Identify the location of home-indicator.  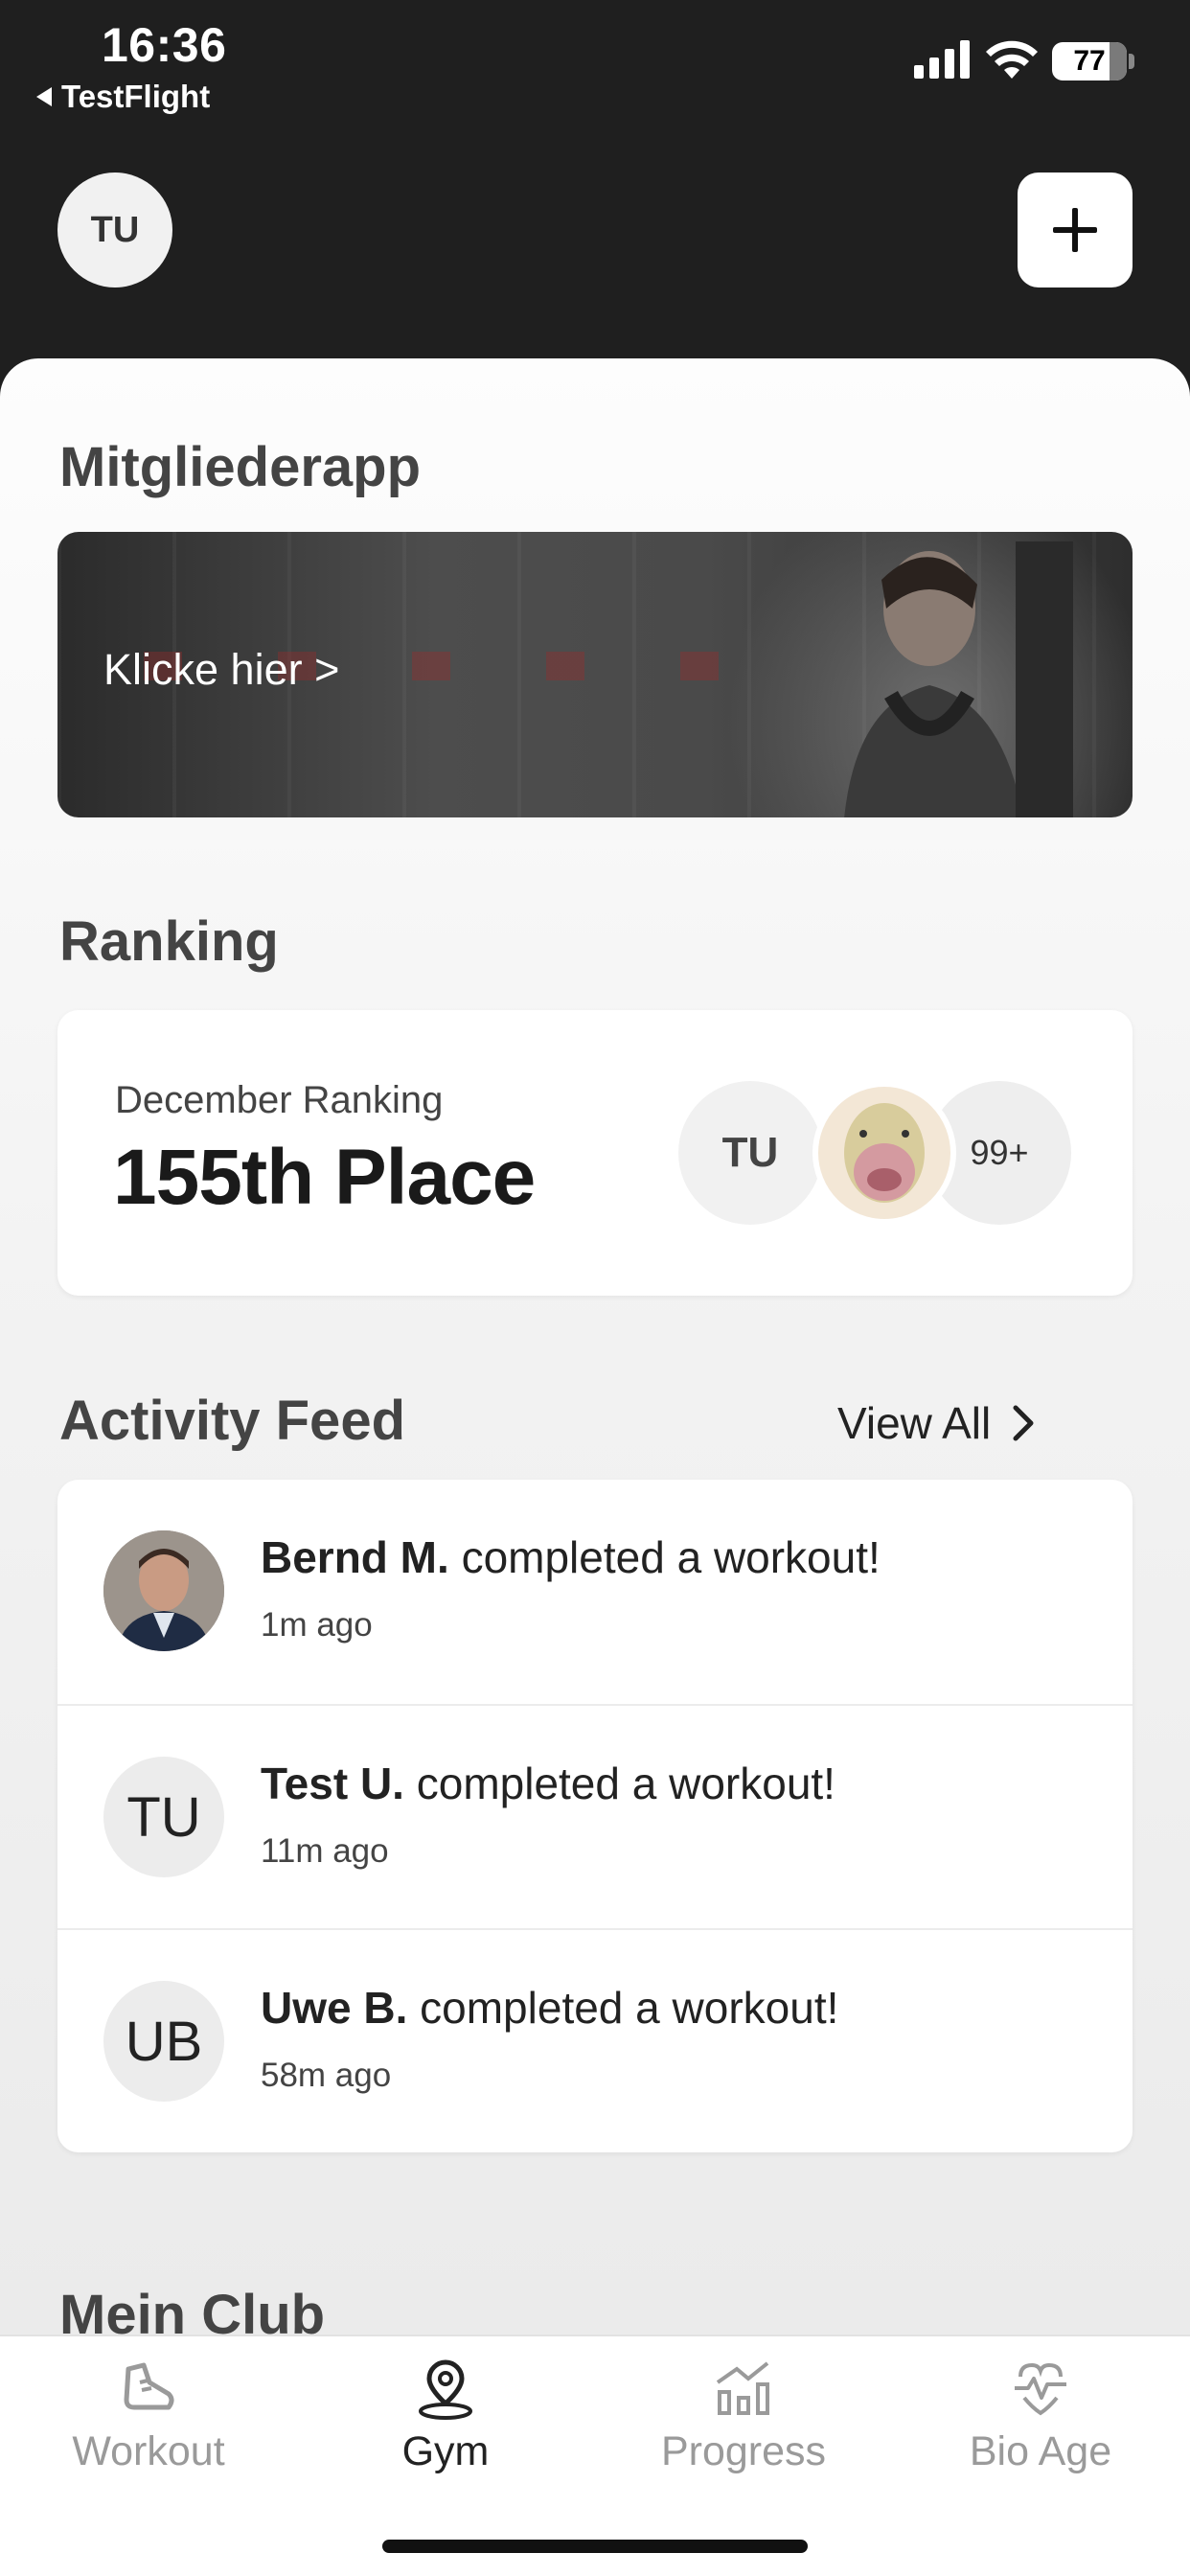
(595, 2546).